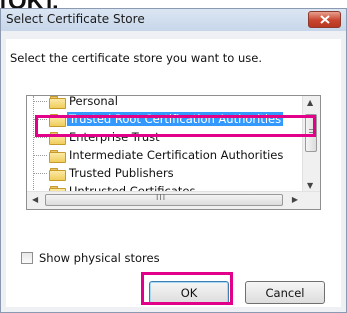  I want to click on tree-item-intermediate: Intermediate Certification Authorities, so click(162, 156).